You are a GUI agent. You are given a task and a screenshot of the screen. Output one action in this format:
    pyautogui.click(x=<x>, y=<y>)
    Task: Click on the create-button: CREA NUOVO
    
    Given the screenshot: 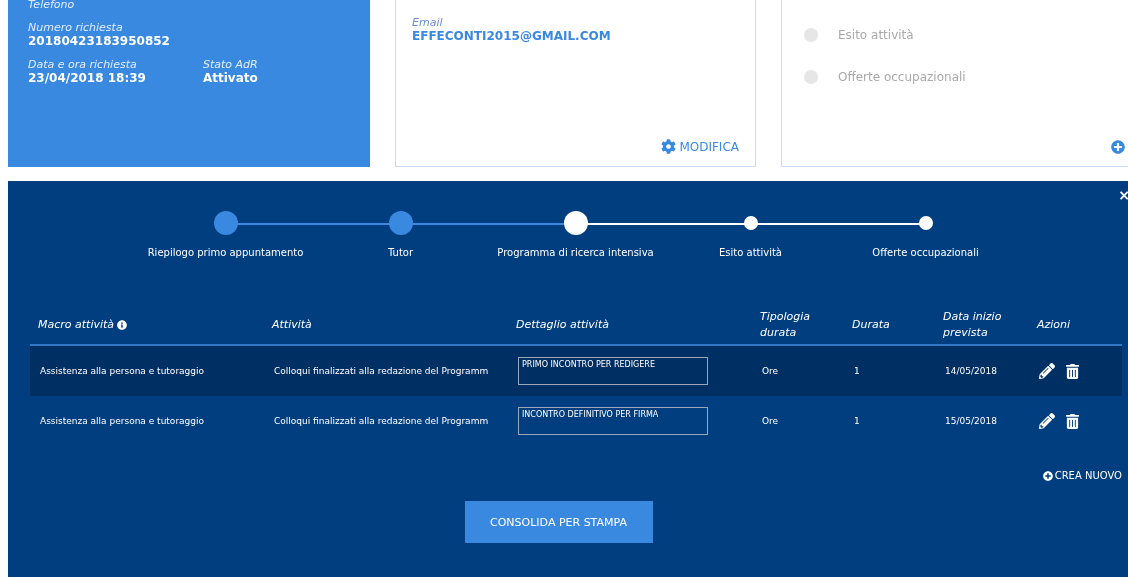 What is the action you would take?
    pyautogui.click(x=1082, y=475)
    